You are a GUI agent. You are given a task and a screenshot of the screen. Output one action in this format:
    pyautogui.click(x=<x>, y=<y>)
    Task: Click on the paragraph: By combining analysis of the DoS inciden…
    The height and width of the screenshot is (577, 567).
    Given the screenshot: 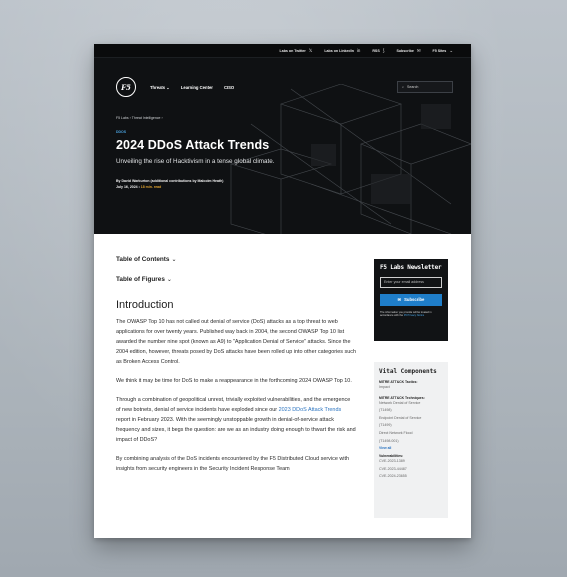 What is the action you would take?
    pyautogui.click(x=233, y=464)
    